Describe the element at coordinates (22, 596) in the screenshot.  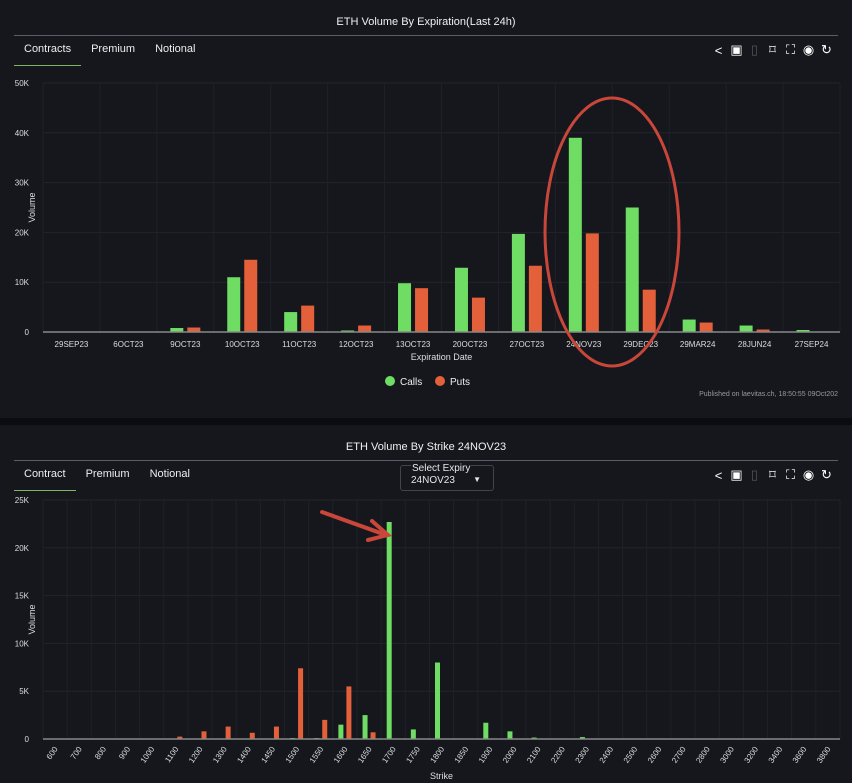
I see `y-tick-label: 15K` at that location.